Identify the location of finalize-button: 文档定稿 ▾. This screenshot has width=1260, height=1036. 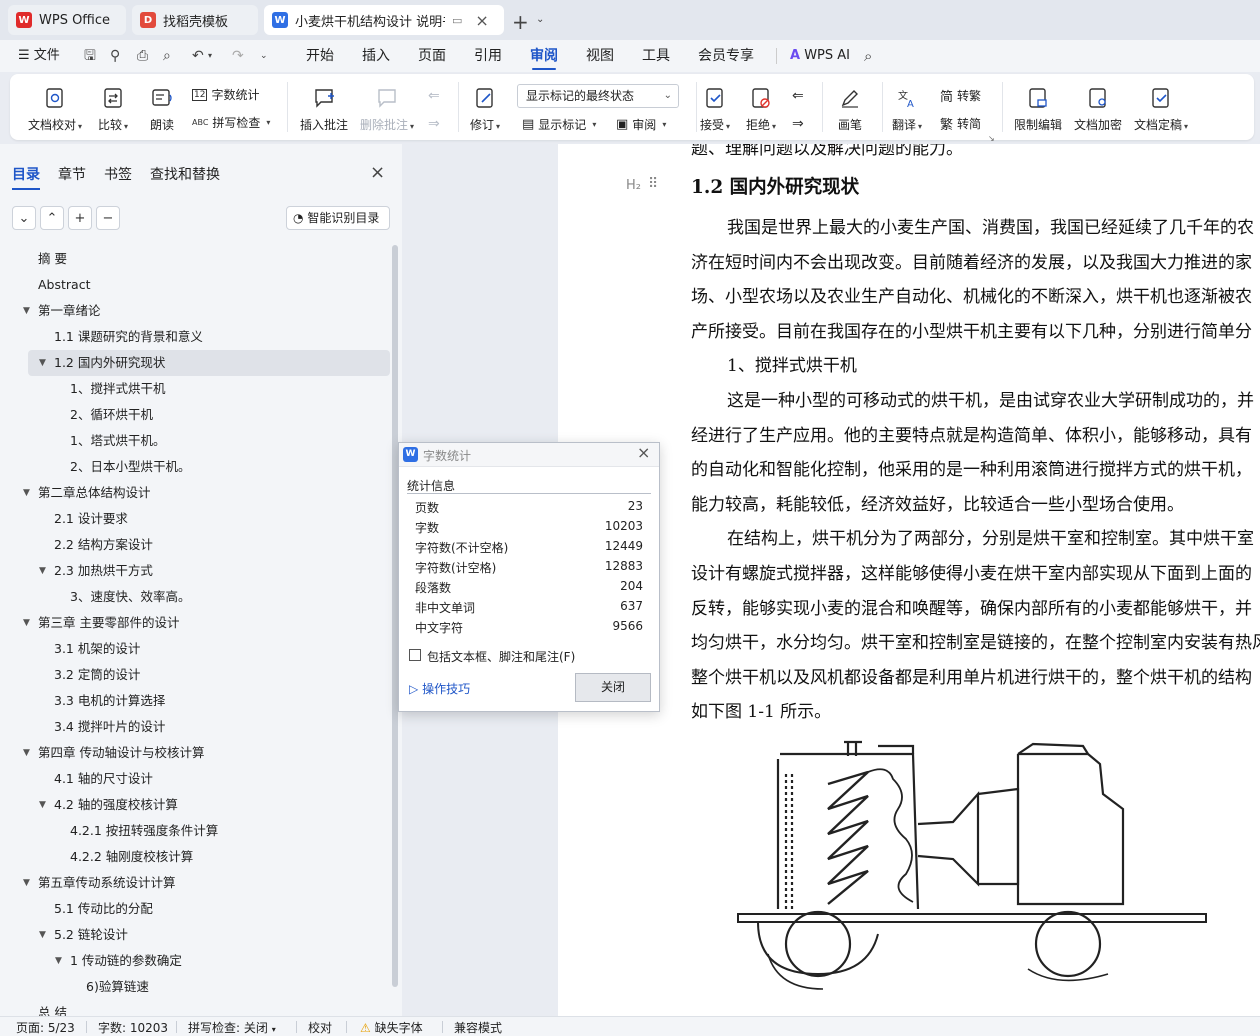
(1161, 109).